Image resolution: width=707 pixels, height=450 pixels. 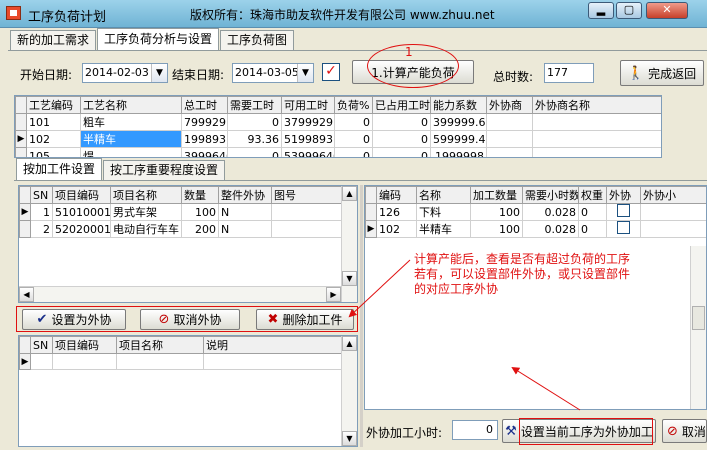 I want to click on no-entry-icon: ⊘, so click(x=672, y=431).